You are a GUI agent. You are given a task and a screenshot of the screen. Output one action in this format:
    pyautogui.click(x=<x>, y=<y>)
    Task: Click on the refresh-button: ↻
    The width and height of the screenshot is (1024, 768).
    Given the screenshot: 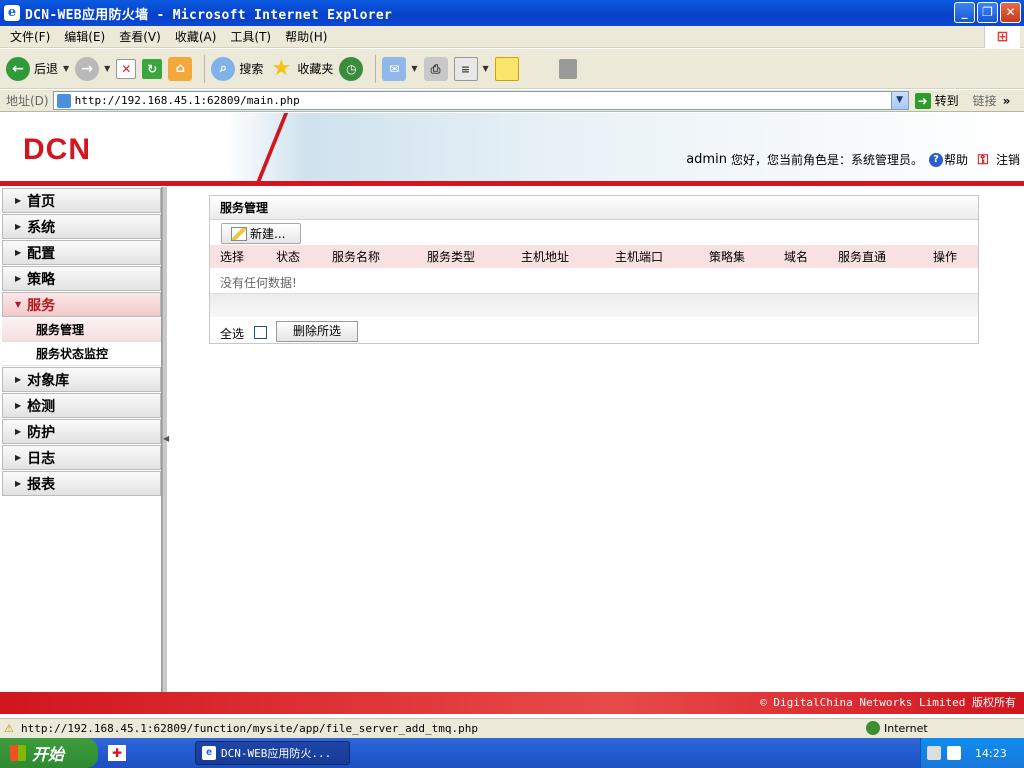 What is the action you would take?
    pyautogui.click(x=152, y=68)
    